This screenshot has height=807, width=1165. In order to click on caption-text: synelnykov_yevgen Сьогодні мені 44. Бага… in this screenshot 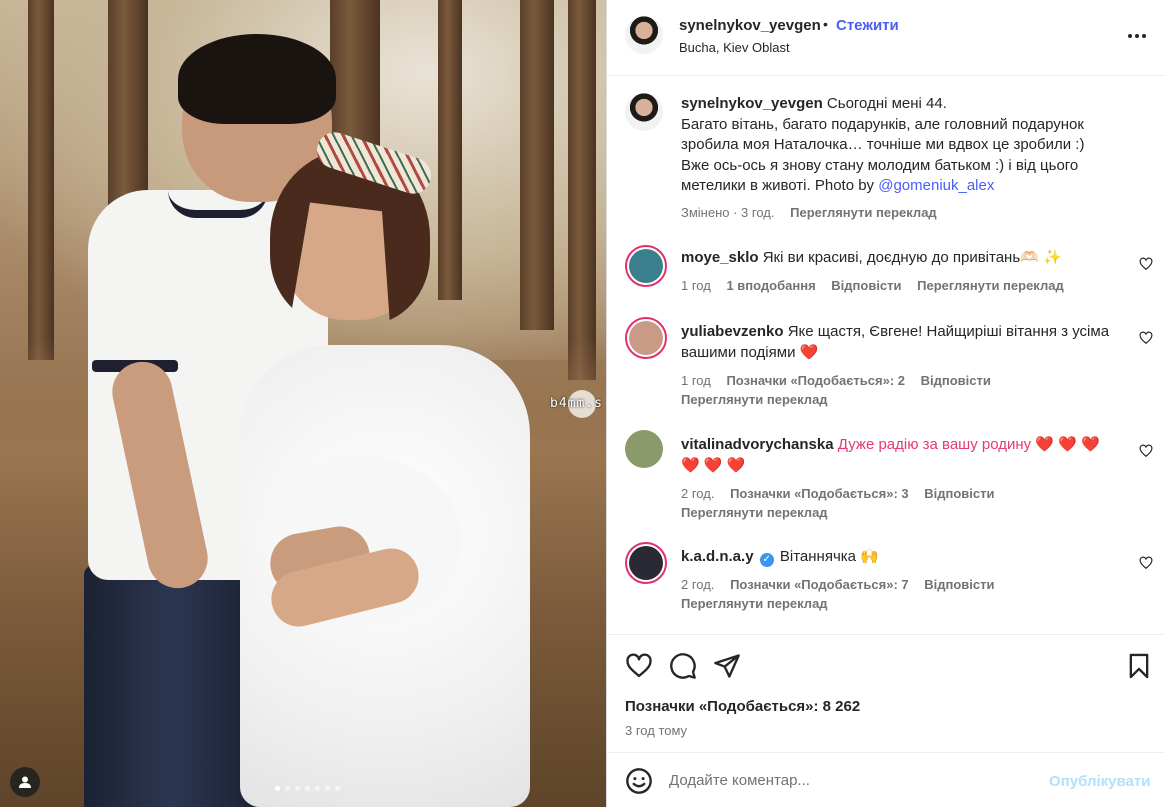, I will do `click(901, 145)`.